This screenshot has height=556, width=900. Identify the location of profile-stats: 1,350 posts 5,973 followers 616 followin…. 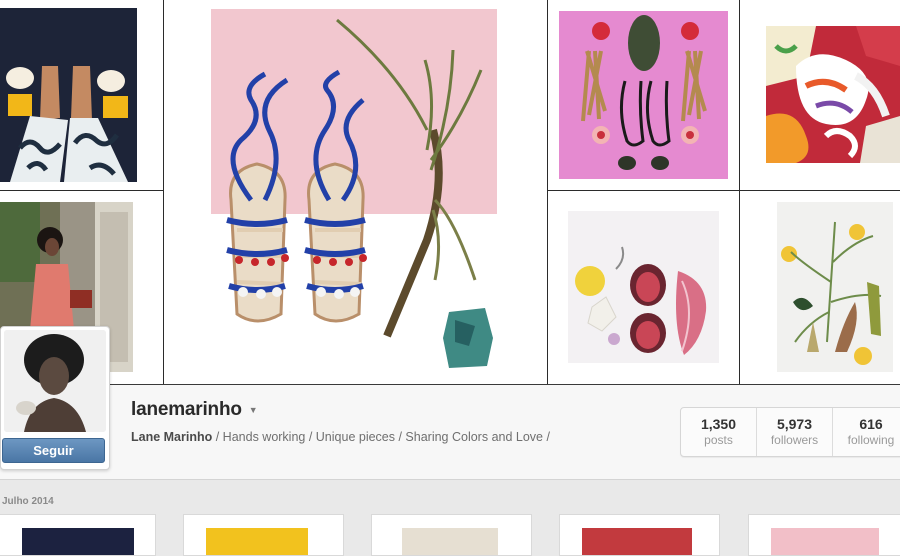
(790, 432).